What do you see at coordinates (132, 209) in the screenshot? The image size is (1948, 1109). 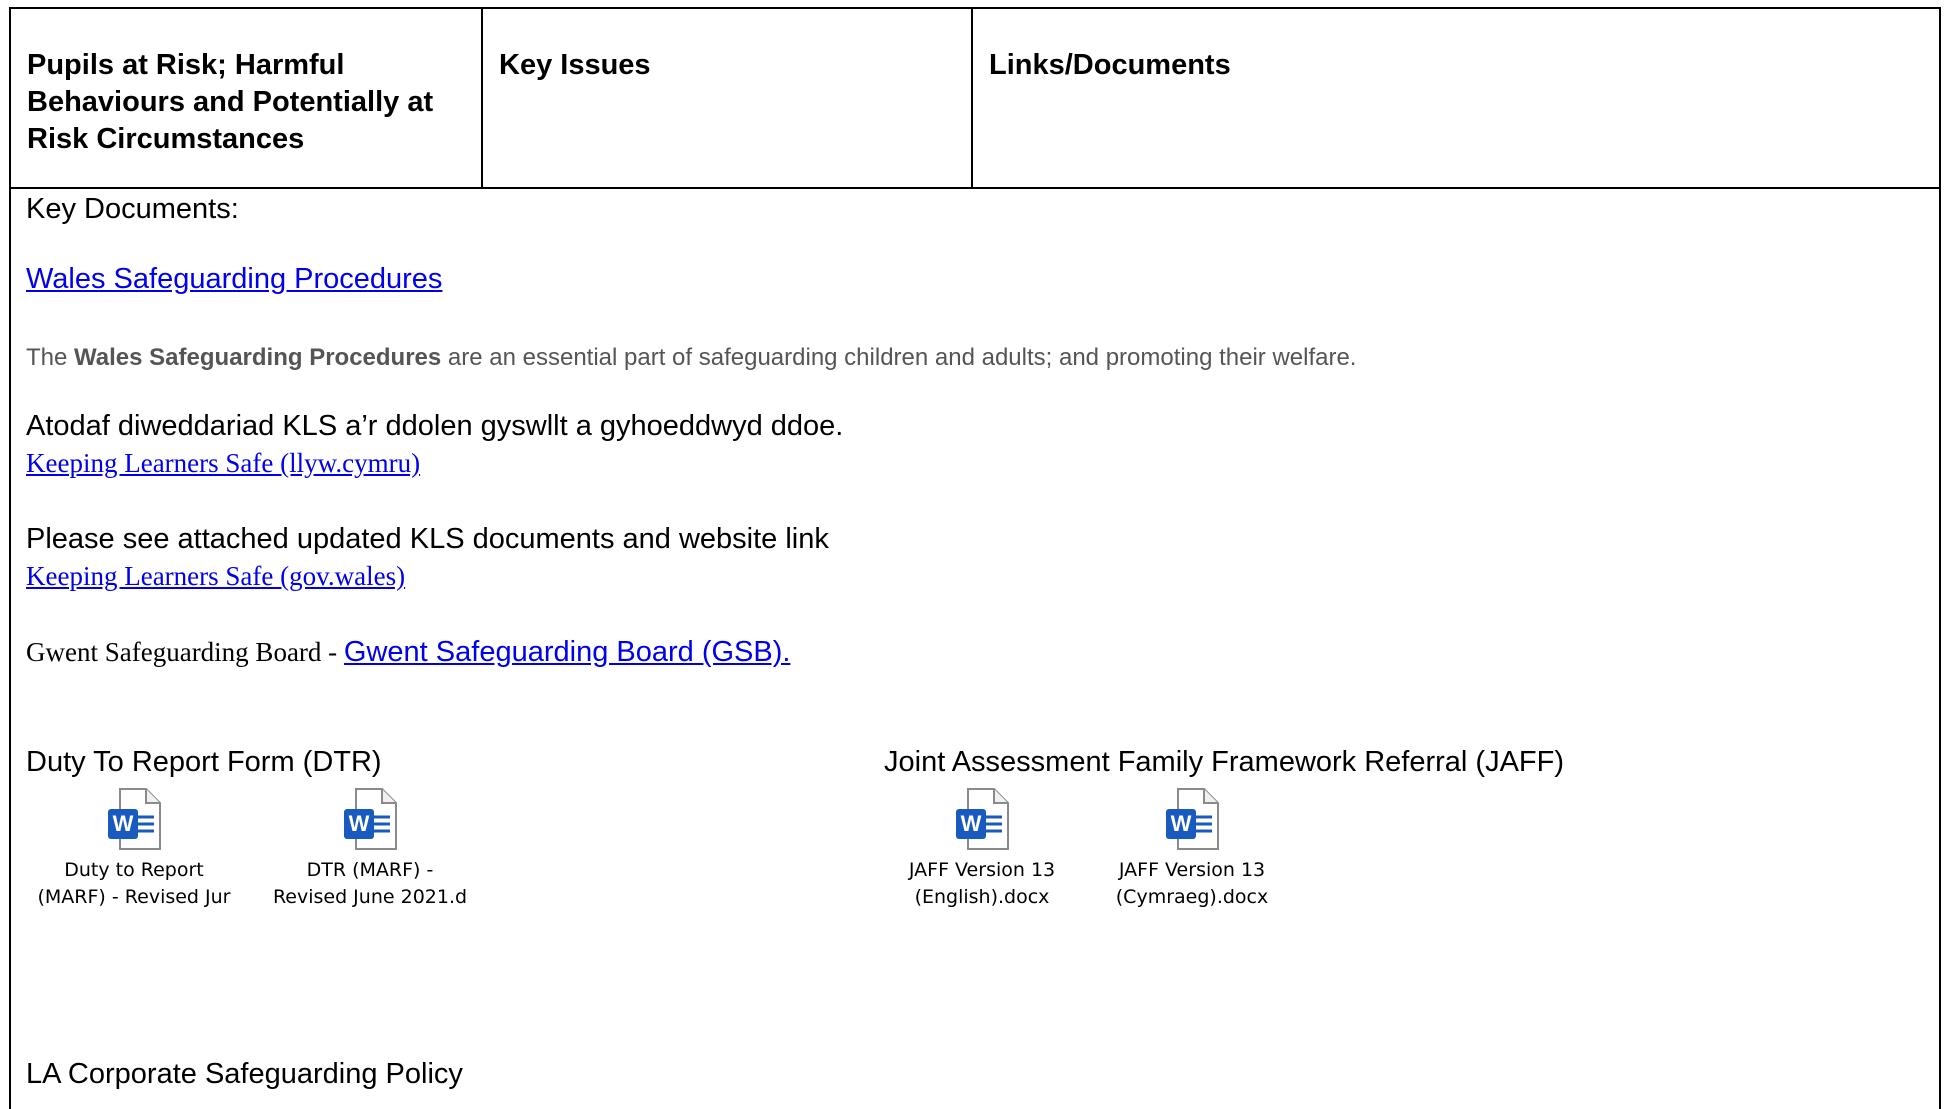 I see `key-documents-label: Key Documents:` at bounding box center [132, 209].